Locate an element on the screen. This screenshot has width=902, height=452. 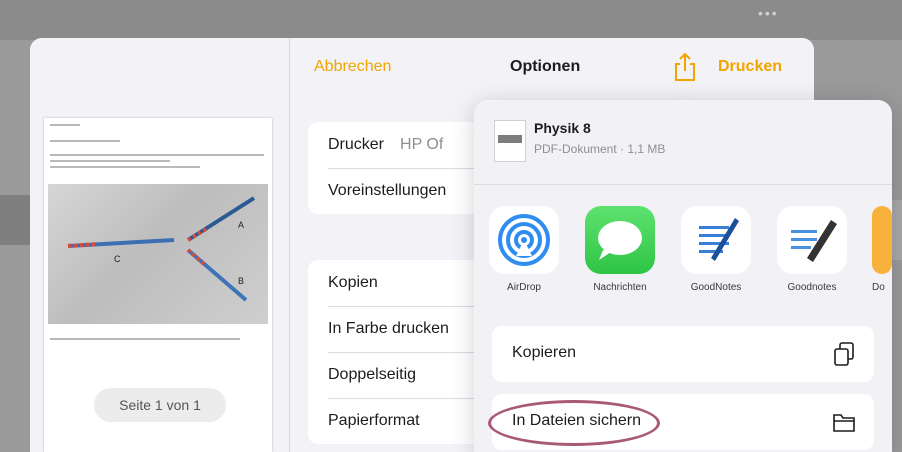
duplex-label: Doppelseitig is located at coordinates (372, 374).